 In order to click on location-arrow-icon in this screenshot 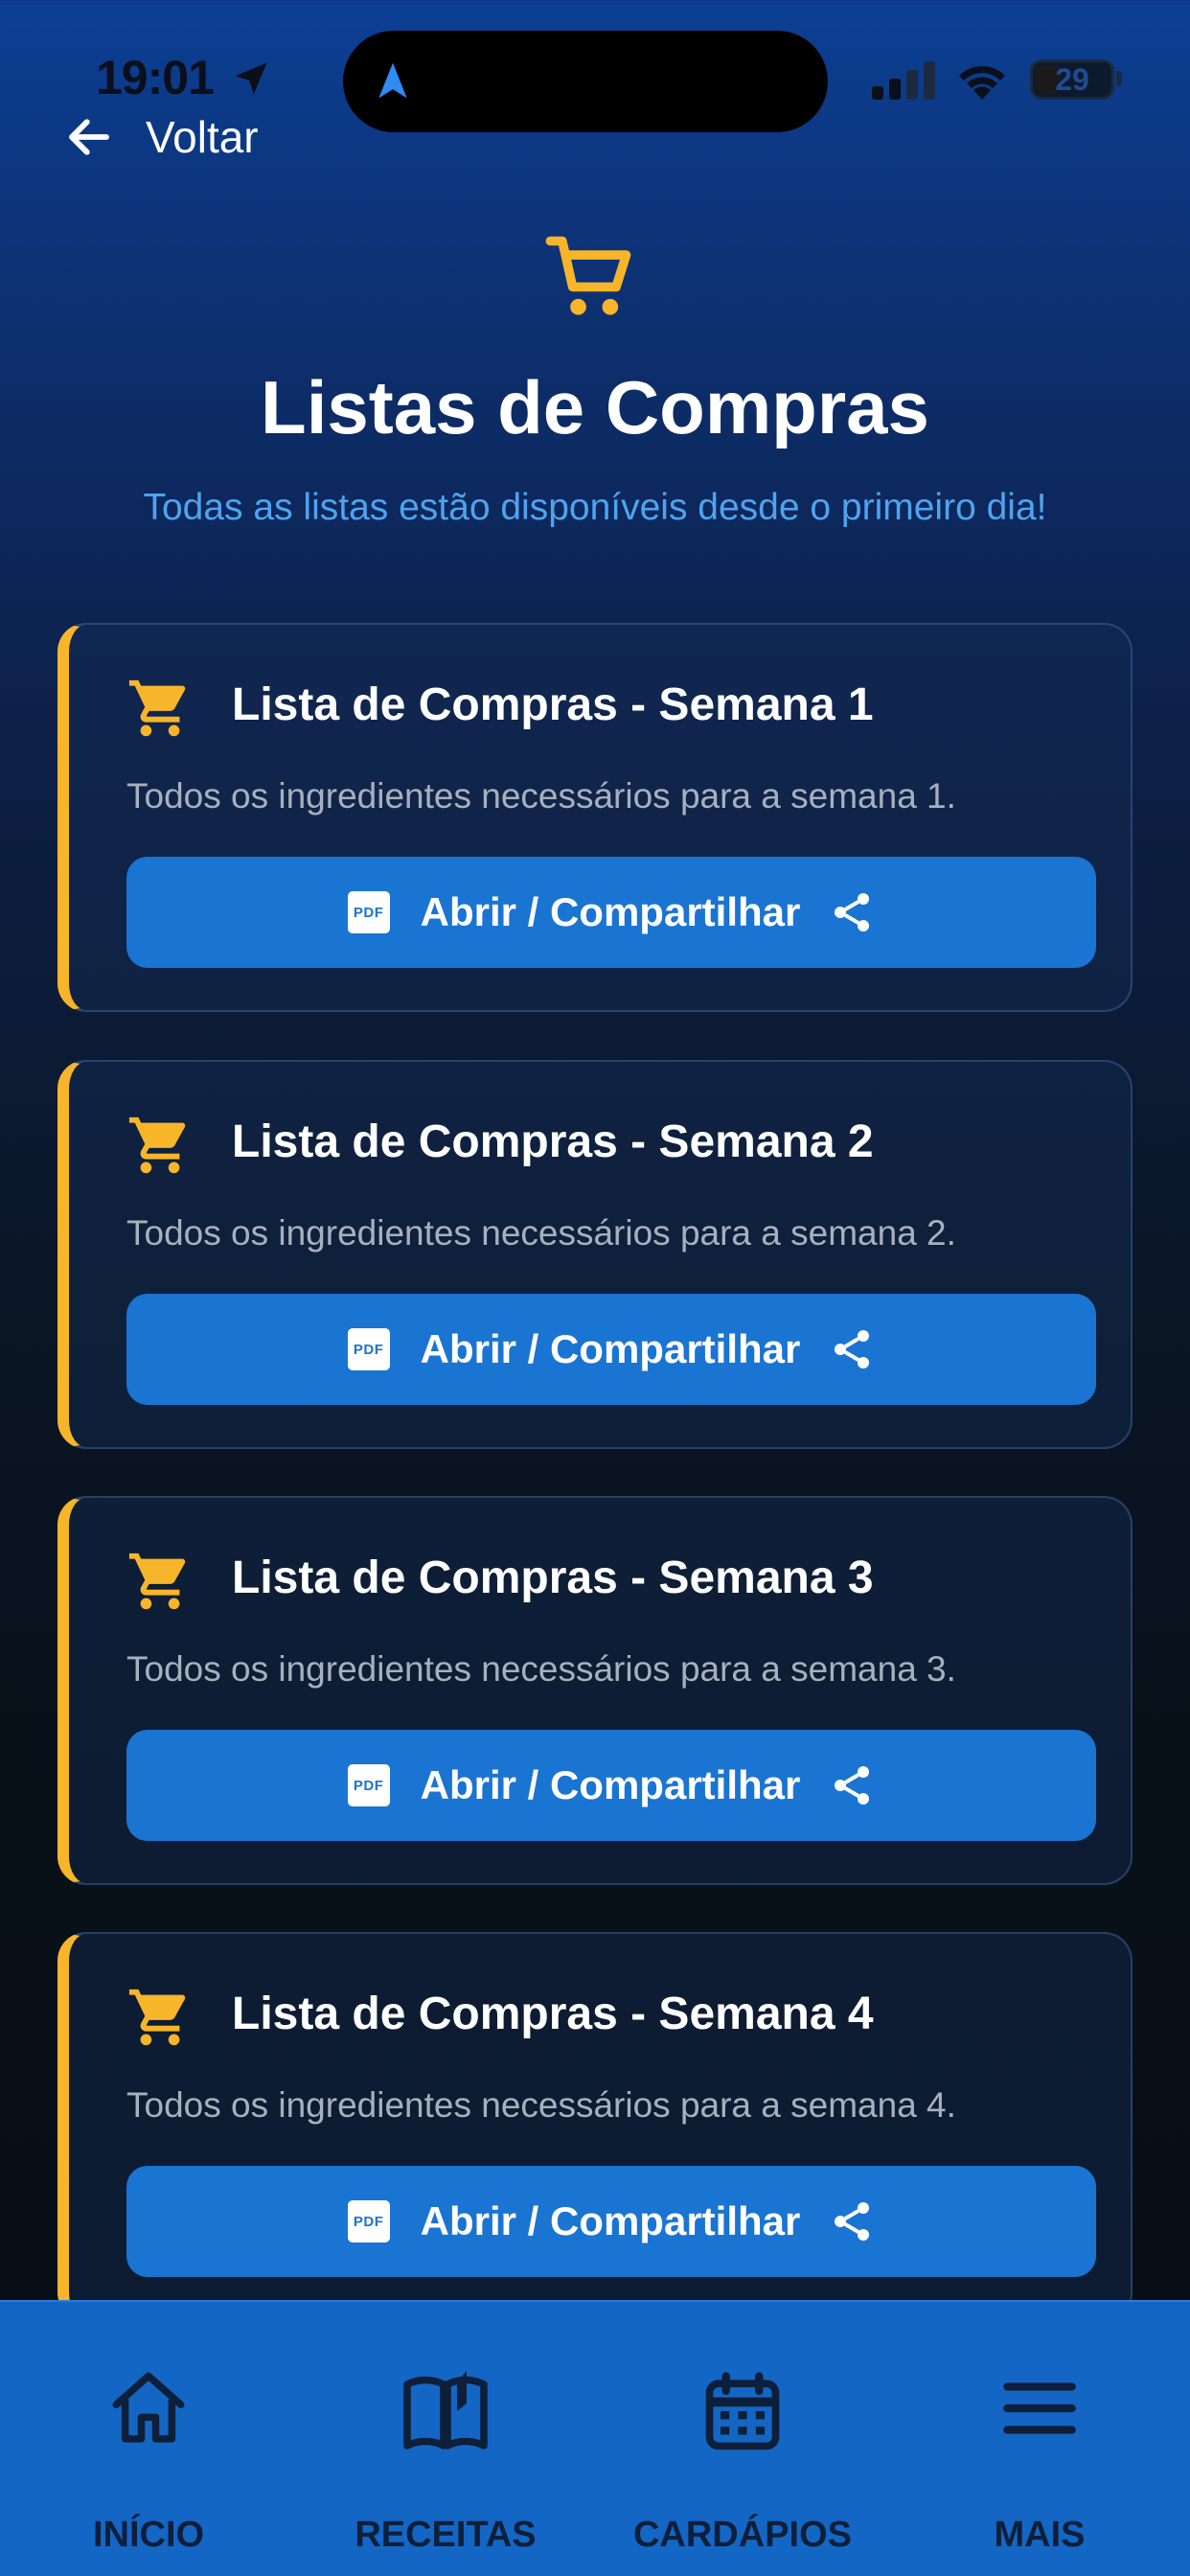, I will do `click(251, 78)`.